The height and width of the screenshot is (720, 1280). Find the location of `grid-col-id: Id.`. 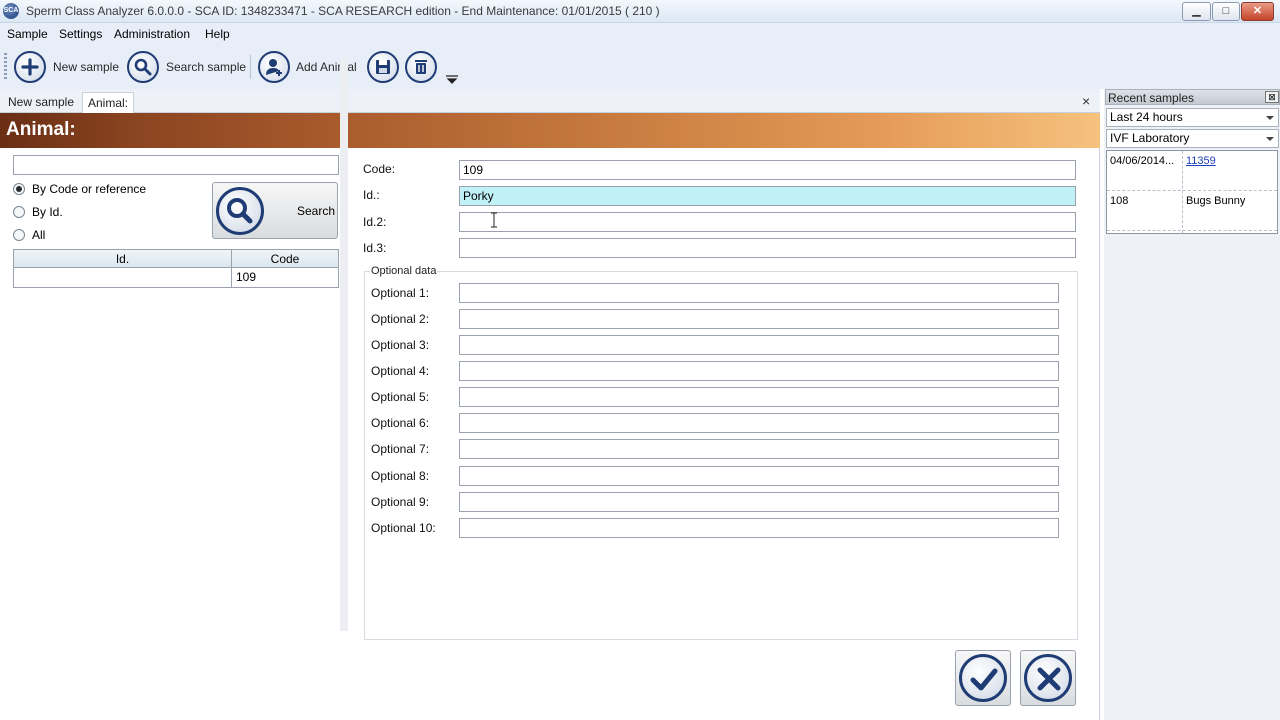

grid-col-id: Id. is located at coordinates (122, 259).